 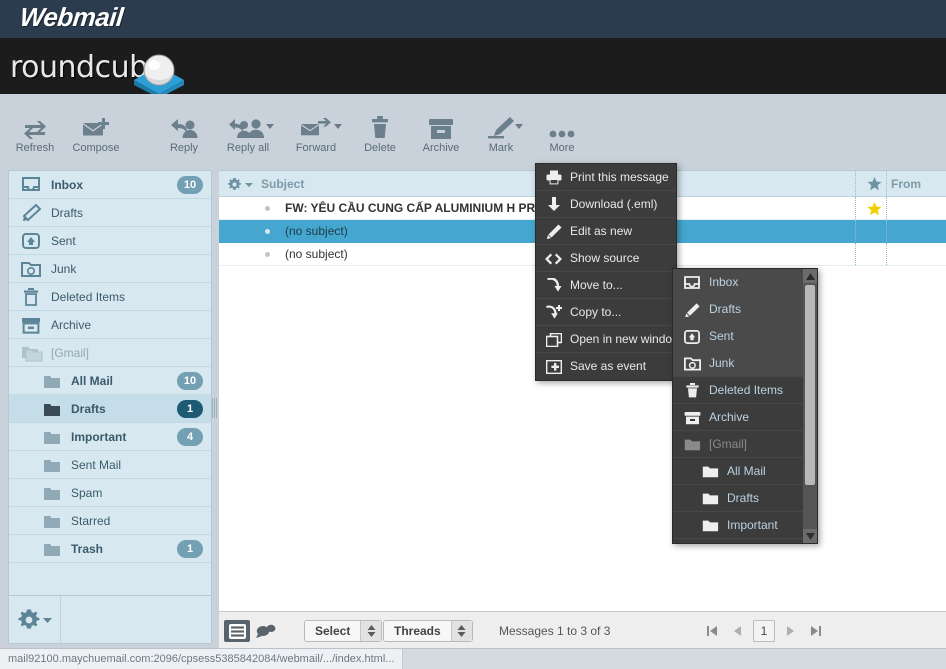 I want to click on folder-label: Drafts, so click(x=67, y=213).